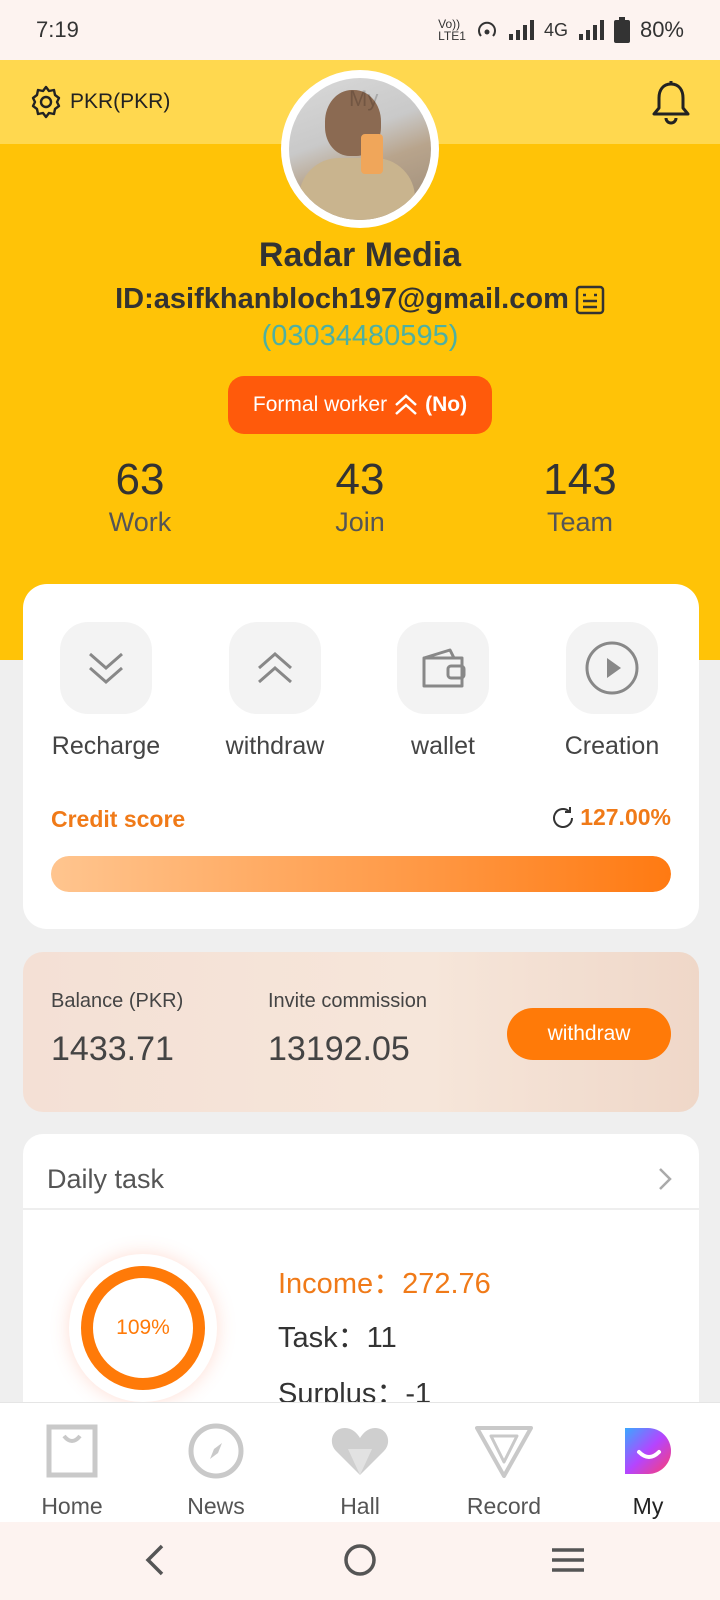  I want to click on credit-score-bar-fill, so click(361, 874).